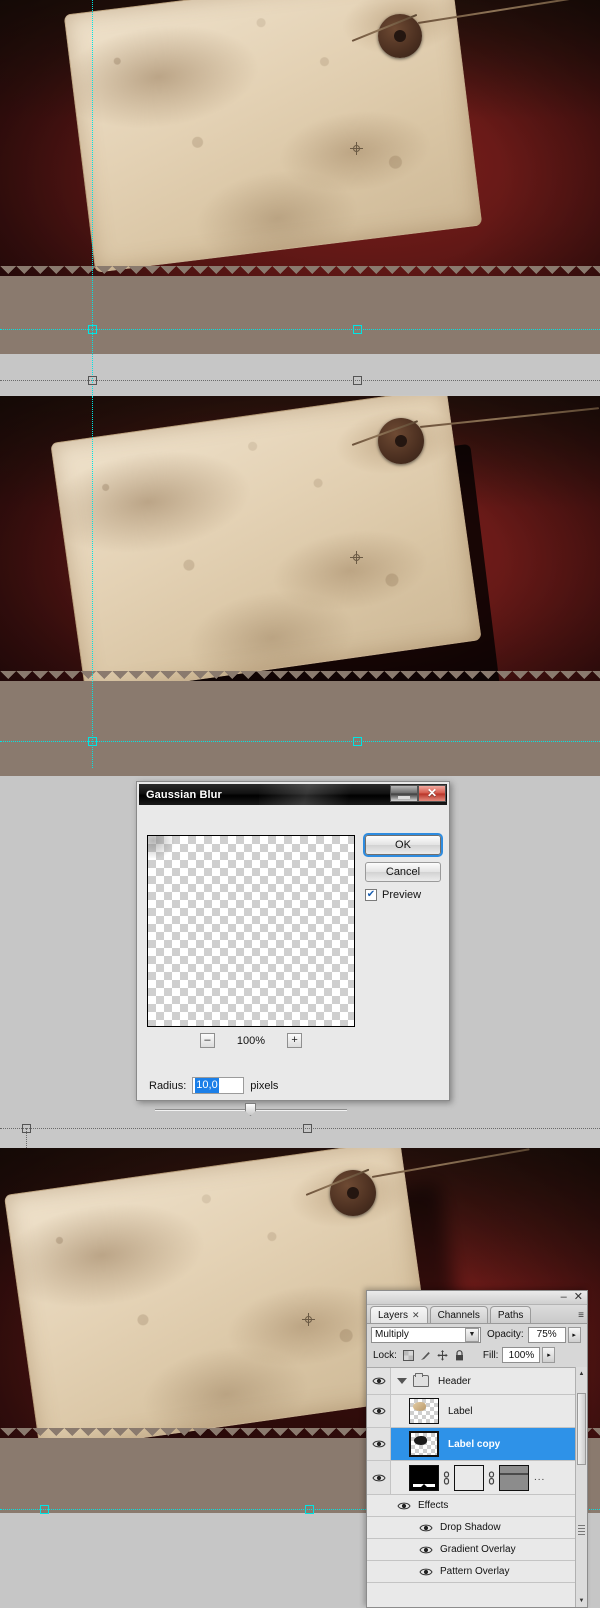  What do you see at coordinates (581, 1600) in the screenshot?
I see `scroll-down-icon: ▼` at bounding box center [581, 1600].